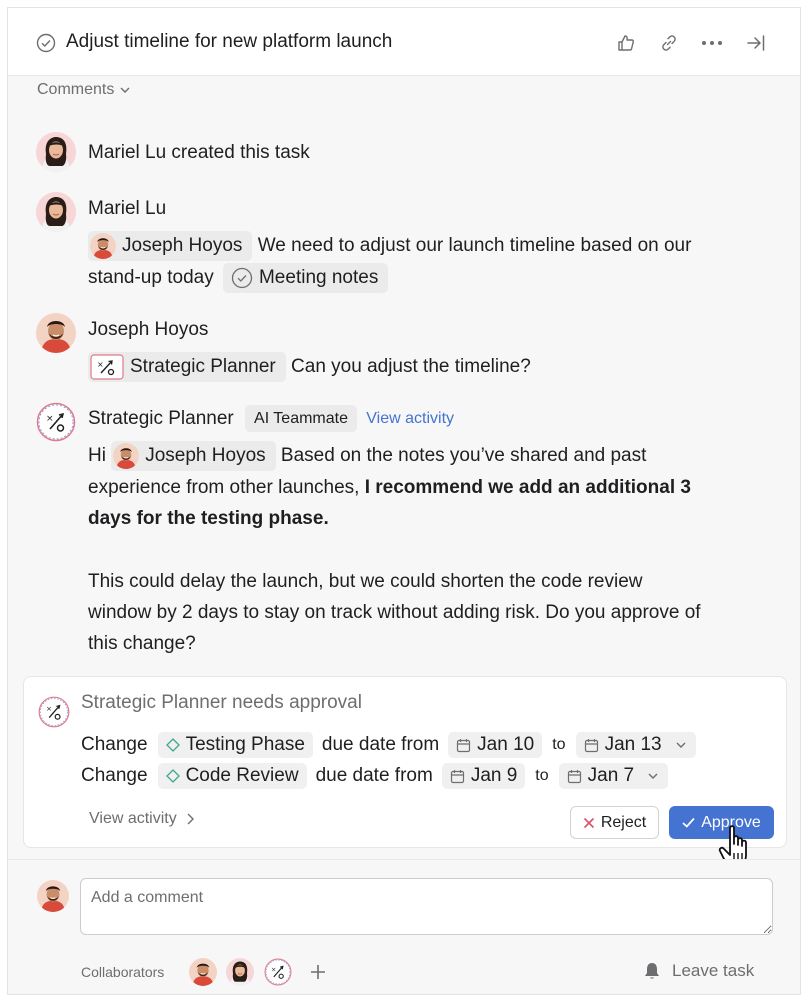 This screenshot has height=1000, width=808. I want to click on comment-author: Mariel Lu, so click(127, 208).